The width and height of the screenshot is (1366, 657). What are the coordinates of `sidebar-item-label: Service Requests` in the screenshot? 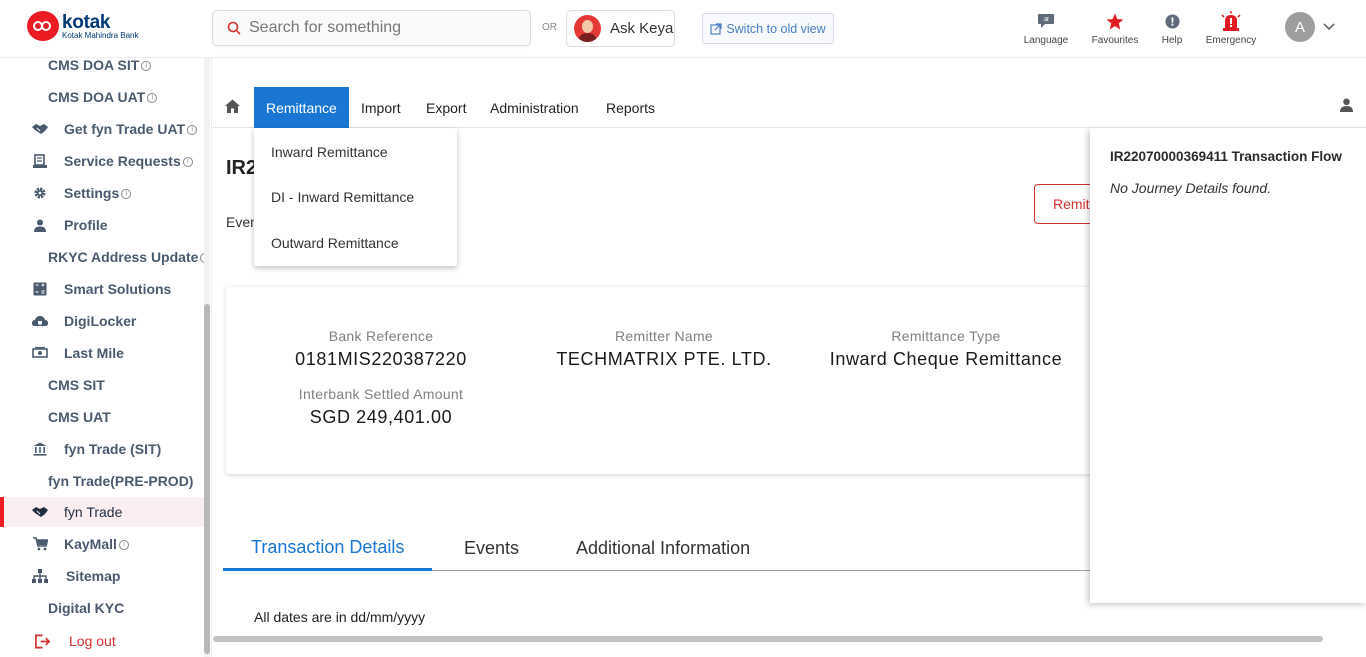 It's located at (122, 161).